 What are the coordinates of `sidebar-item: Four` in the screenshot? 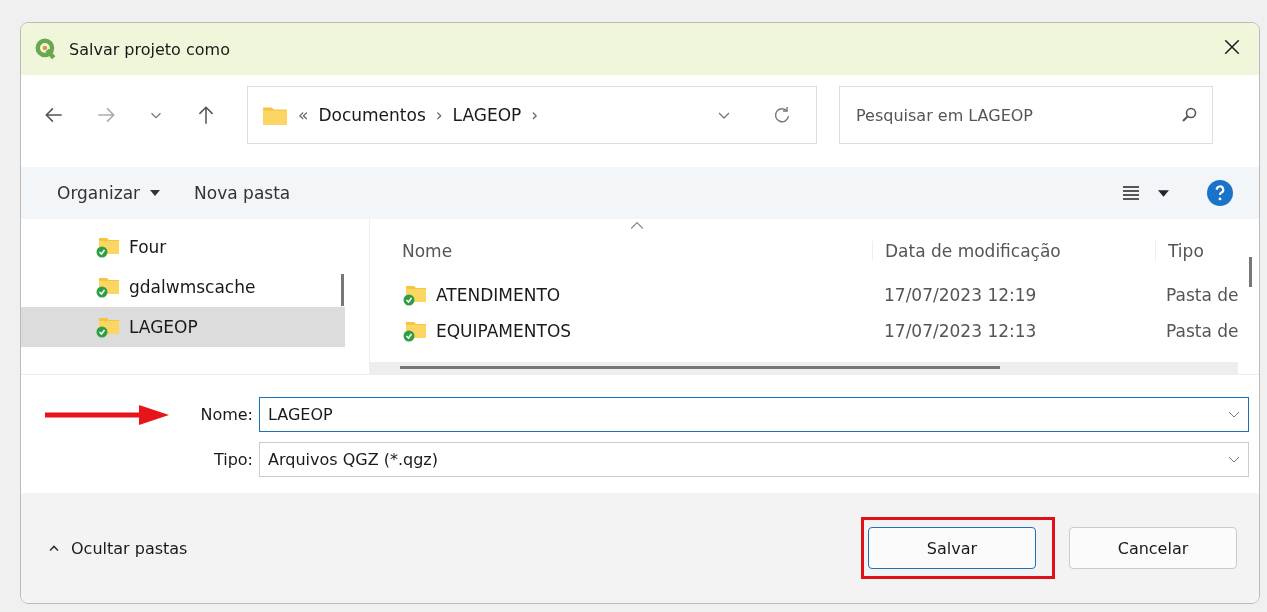 It's located at (183, 247).